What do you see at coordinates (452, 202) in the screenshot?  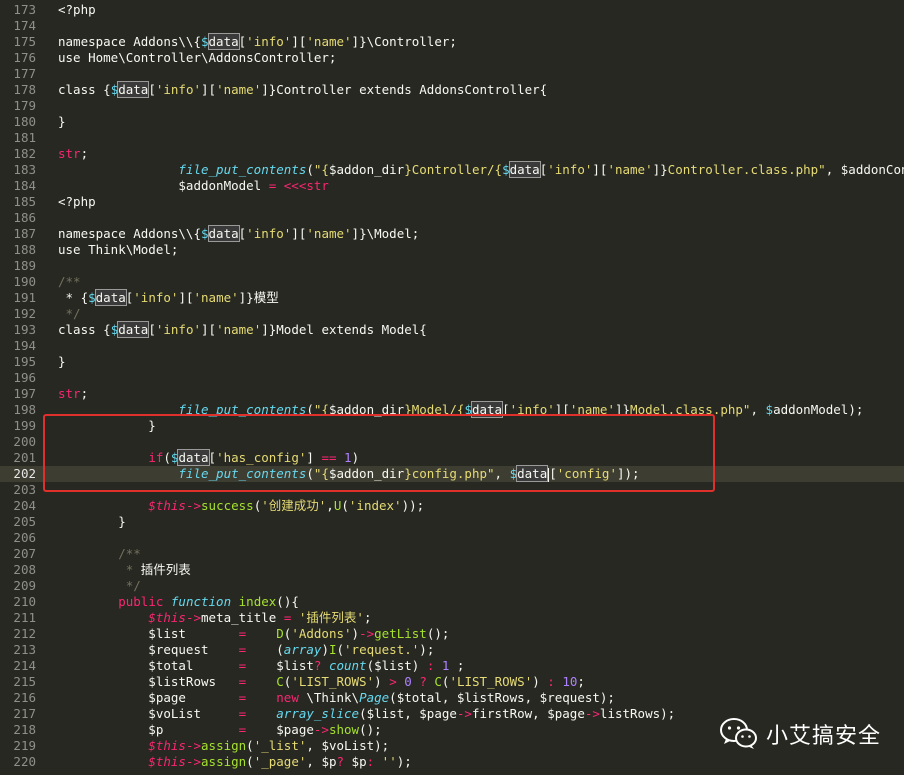 I see `code-line: 185 <?php` at bounding box center [452, 202].